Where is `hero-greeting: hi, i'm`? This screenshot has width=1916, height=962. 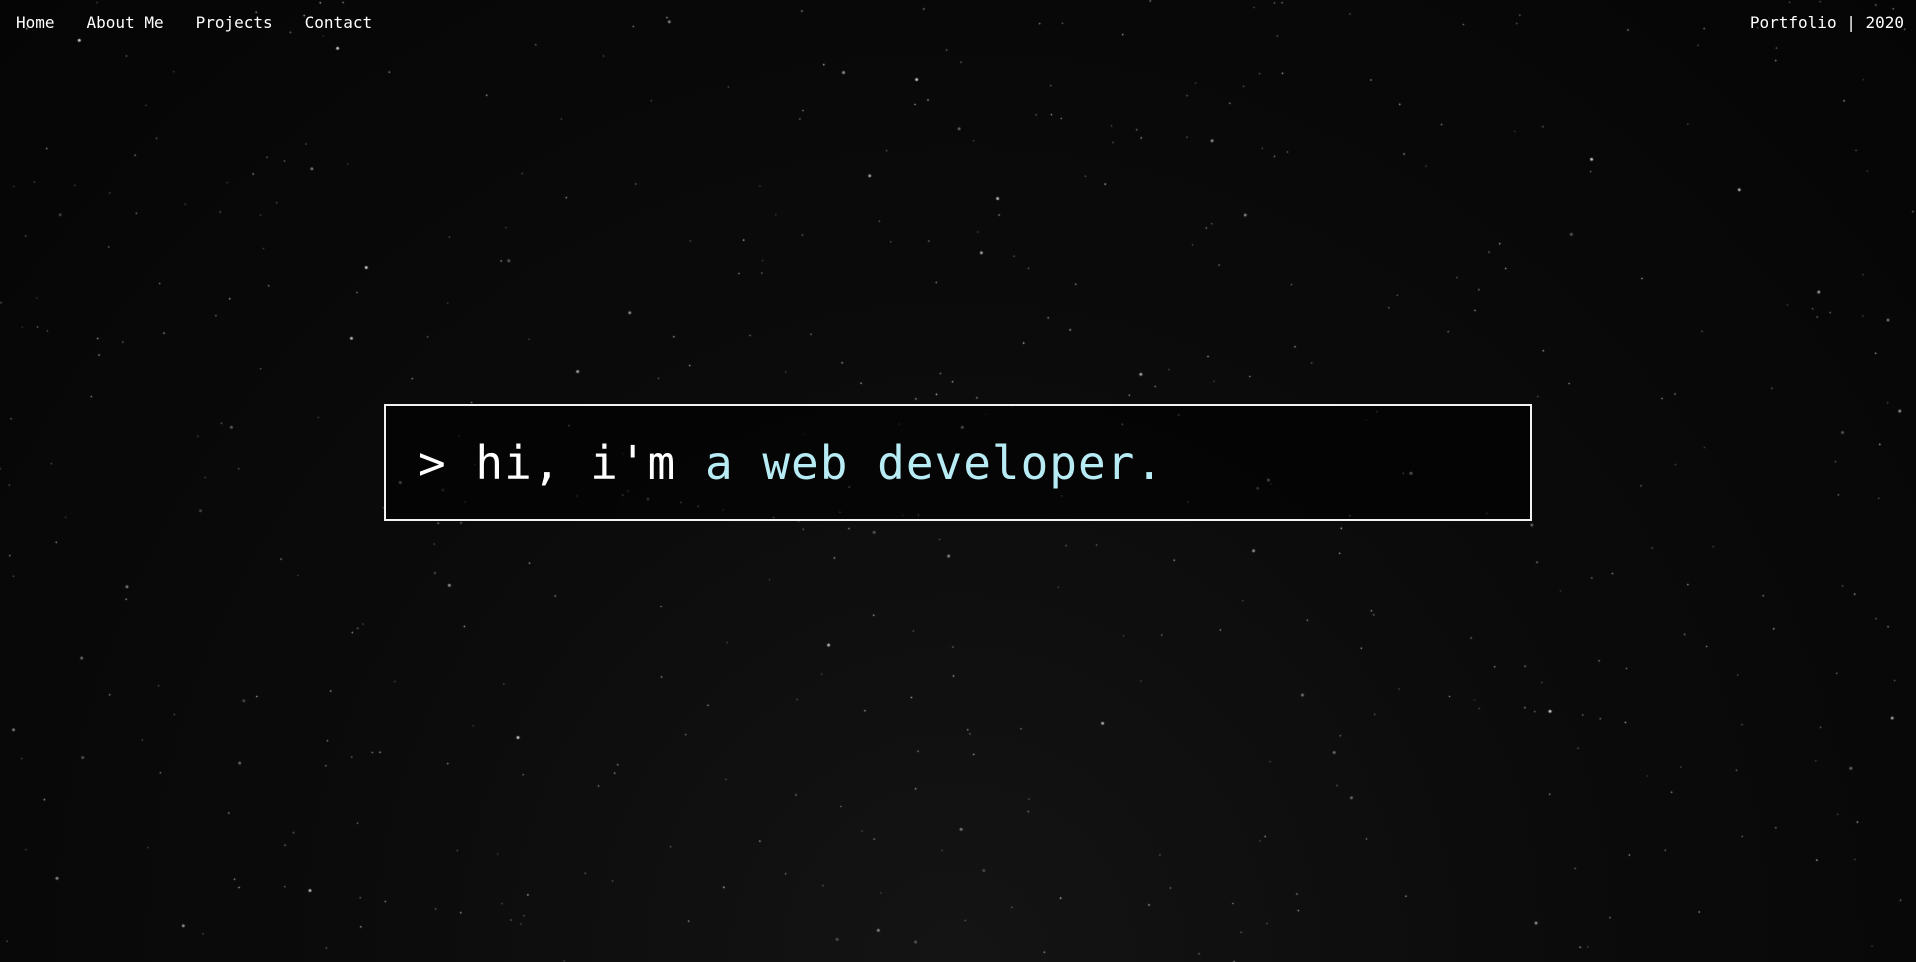 hero-greeting: hi, i'm is located at coordinates (590, 462).